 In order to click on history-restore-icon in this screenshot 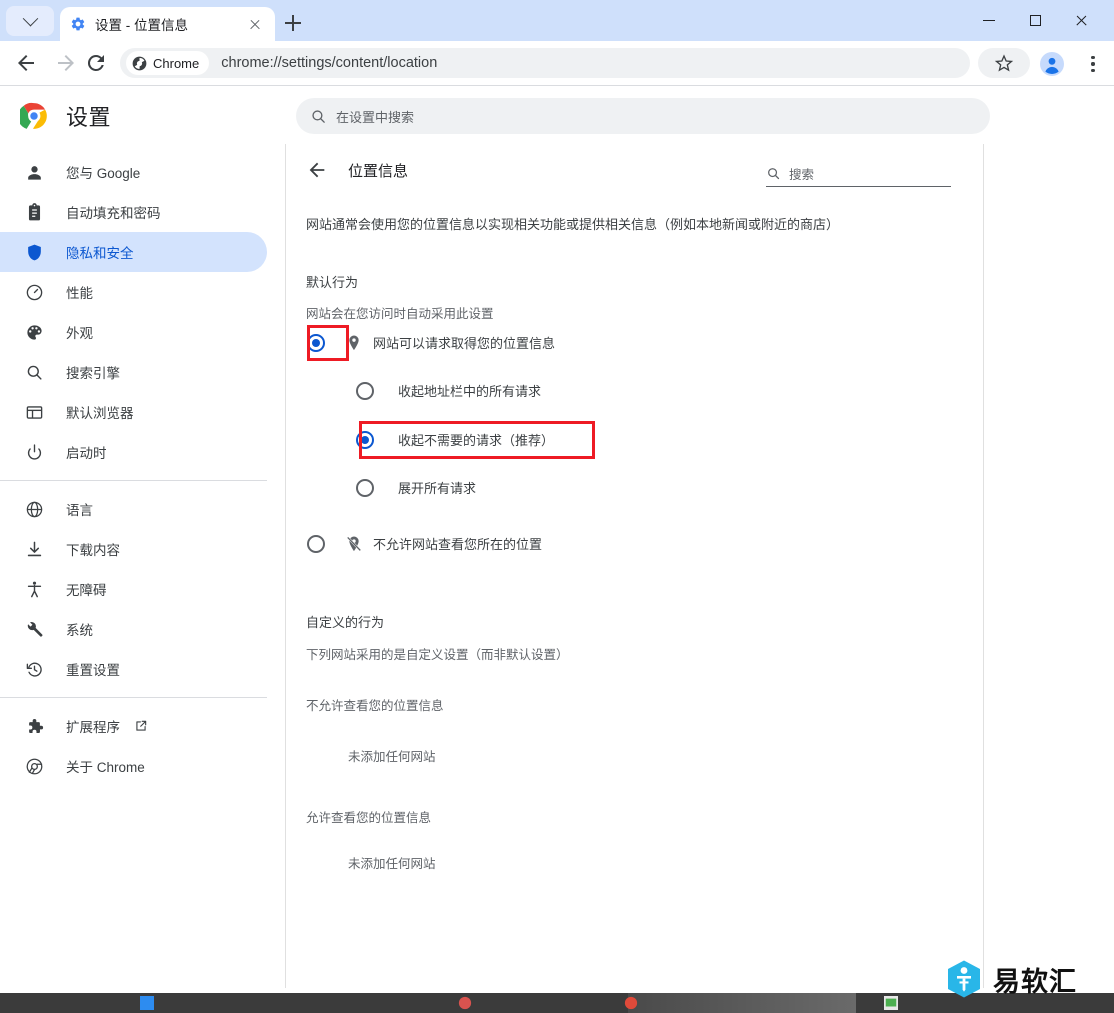, I will do `click(34, 669)`.